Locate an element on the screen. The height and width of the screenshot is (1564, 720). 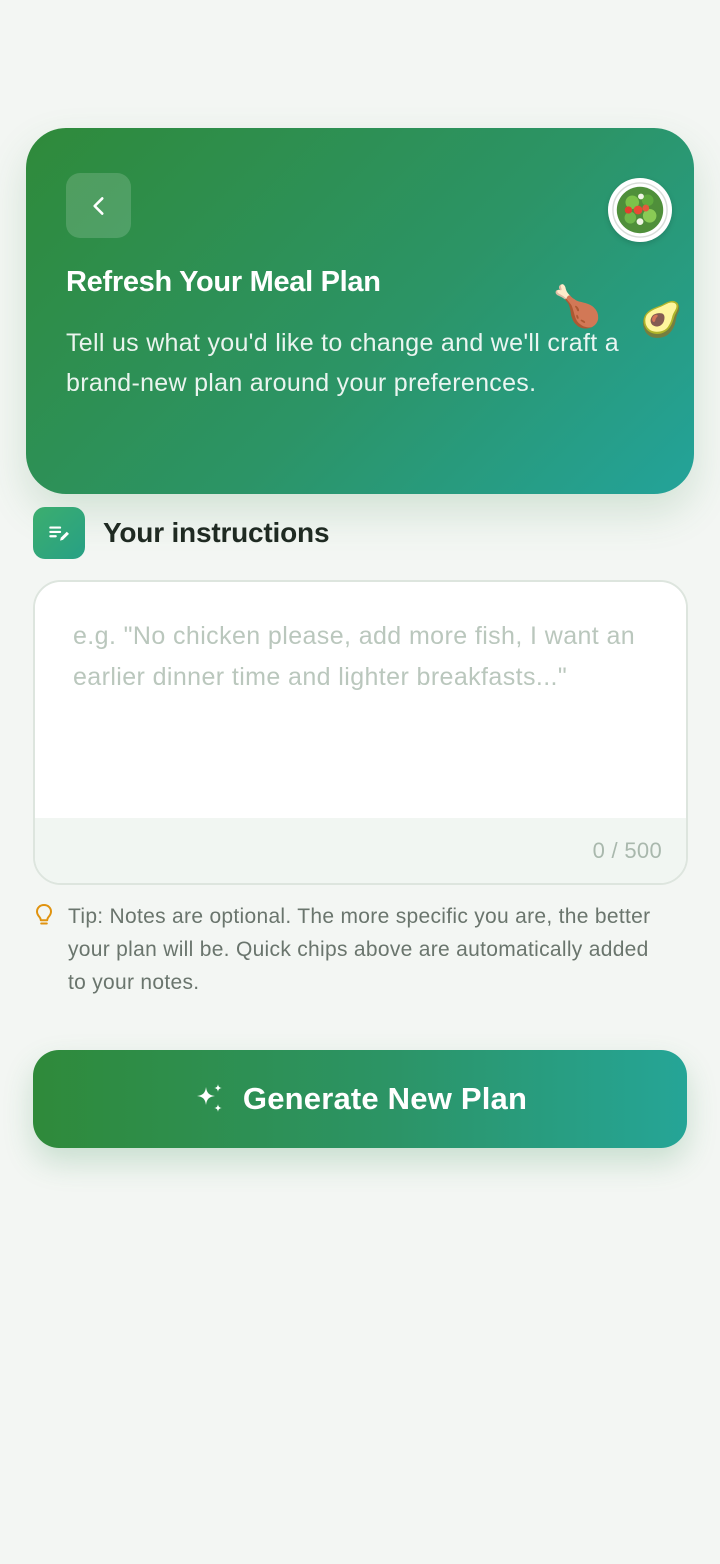
character-count: 0 / 500 is located at coordinates (627, 850).